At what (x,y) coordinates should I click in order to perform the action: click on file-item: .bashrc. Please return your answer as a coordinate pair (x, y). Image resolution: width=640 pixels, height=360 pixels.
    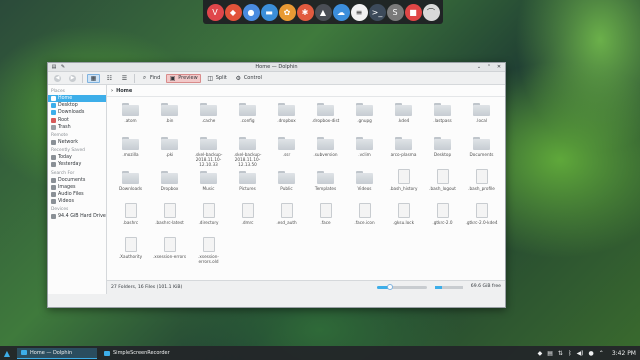
    Looking at the image, I should click on (130, 218).